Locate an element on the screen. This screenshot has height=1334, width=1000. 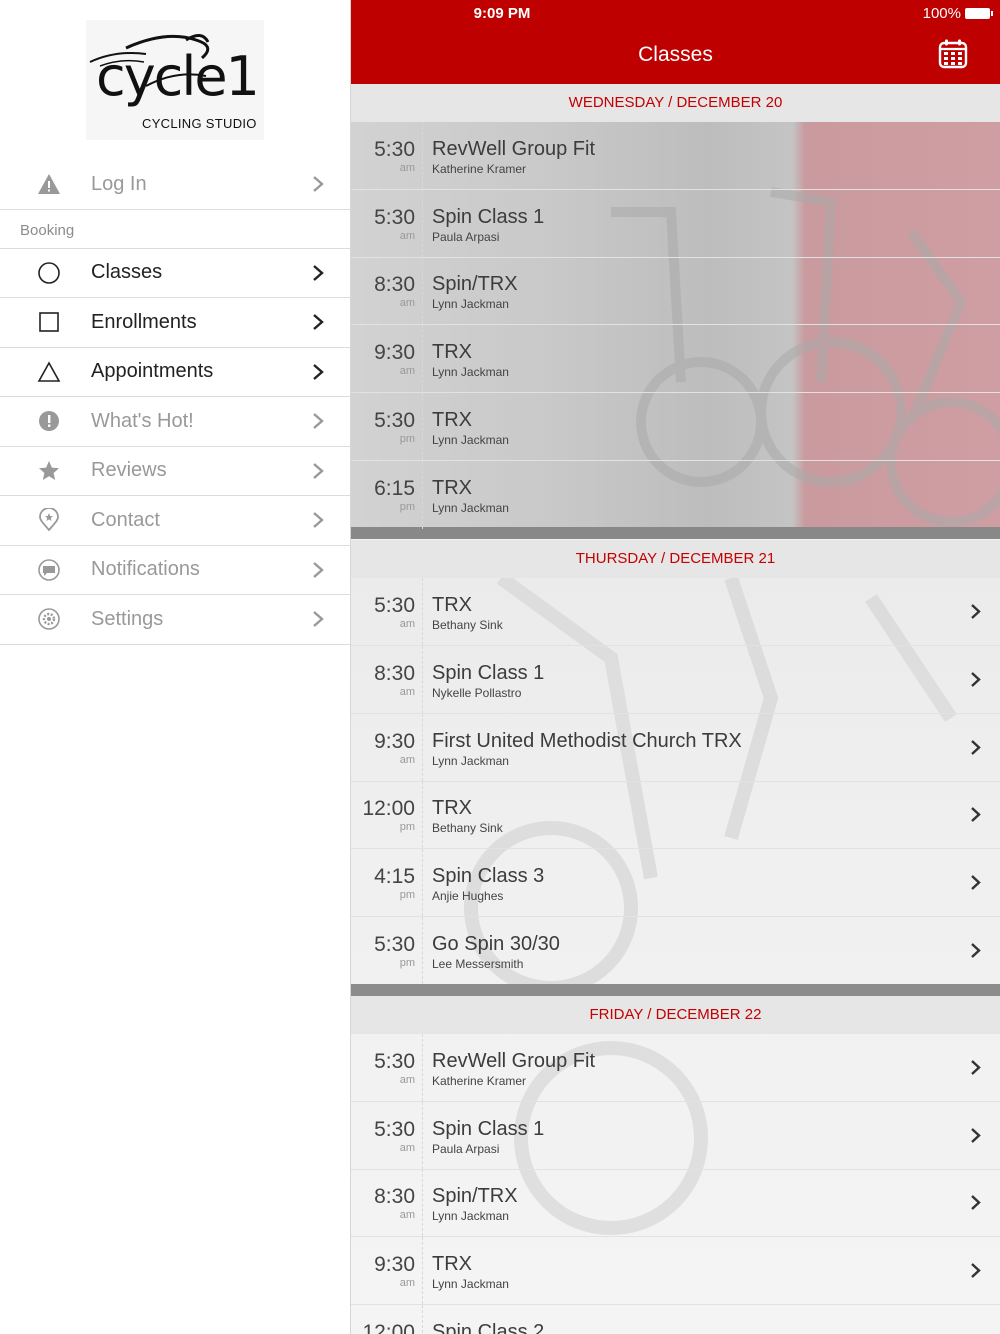
star-icon is located at coordinates (49, 471).